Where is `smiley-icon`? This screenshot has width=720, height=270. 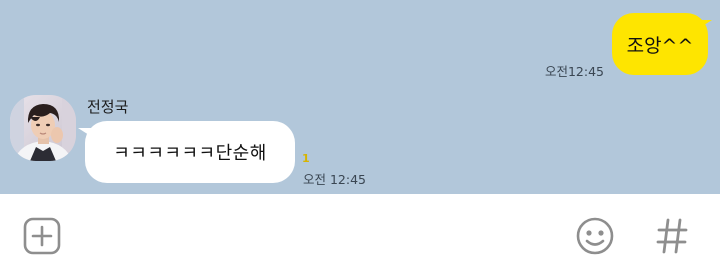
smiley-icon is located at coordinates (595, 236).